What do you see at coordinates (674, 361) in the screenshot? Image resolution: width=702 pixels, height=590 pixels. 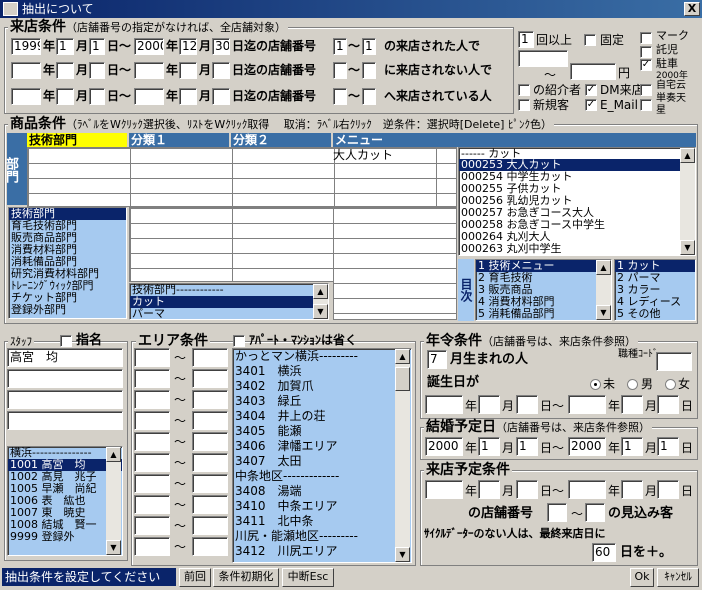 I see `shokuin-input` at bounding box center [674, 361].